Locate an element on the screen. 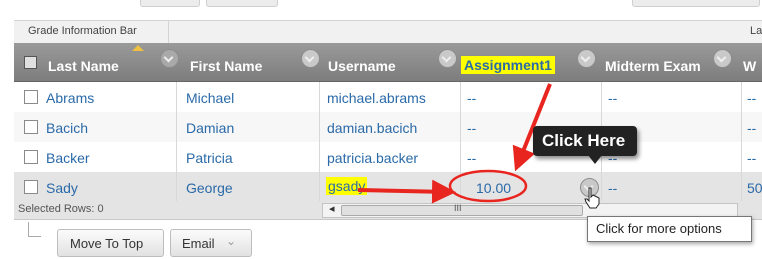  more-options-tooltip: Click for more options is located at coordinates (669, 229).